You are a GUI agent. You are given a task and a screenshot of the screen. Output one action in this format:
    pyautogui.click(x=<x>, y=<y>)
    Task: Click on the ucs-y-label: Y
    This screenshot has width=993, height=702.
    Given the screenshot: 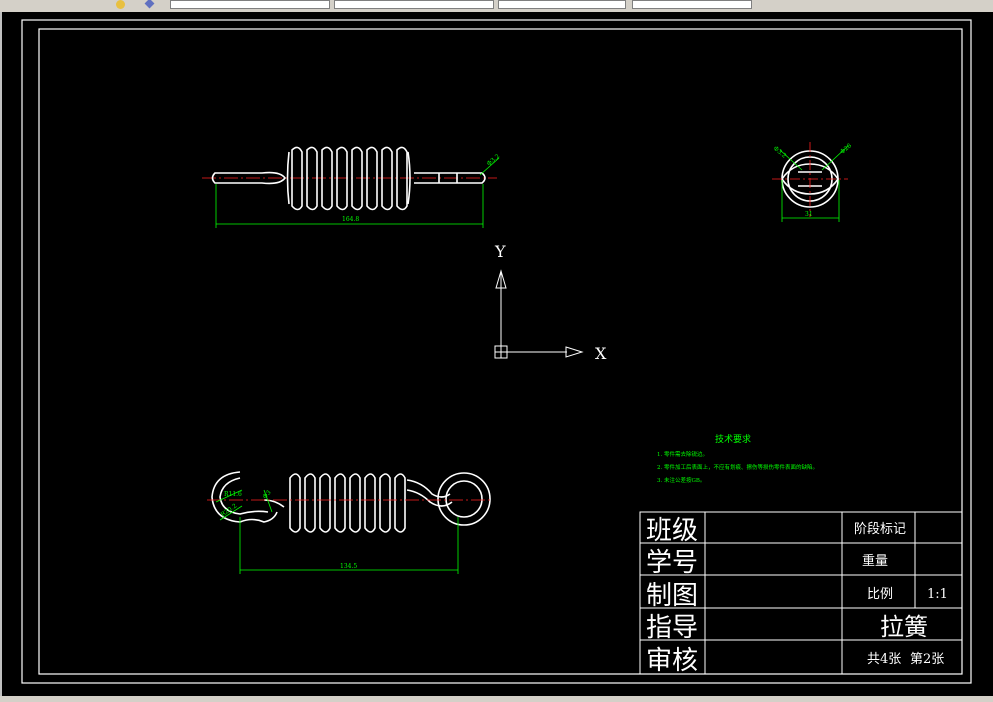 What is the action you would take?
    pyautogui.click(x=500, y=251)
    